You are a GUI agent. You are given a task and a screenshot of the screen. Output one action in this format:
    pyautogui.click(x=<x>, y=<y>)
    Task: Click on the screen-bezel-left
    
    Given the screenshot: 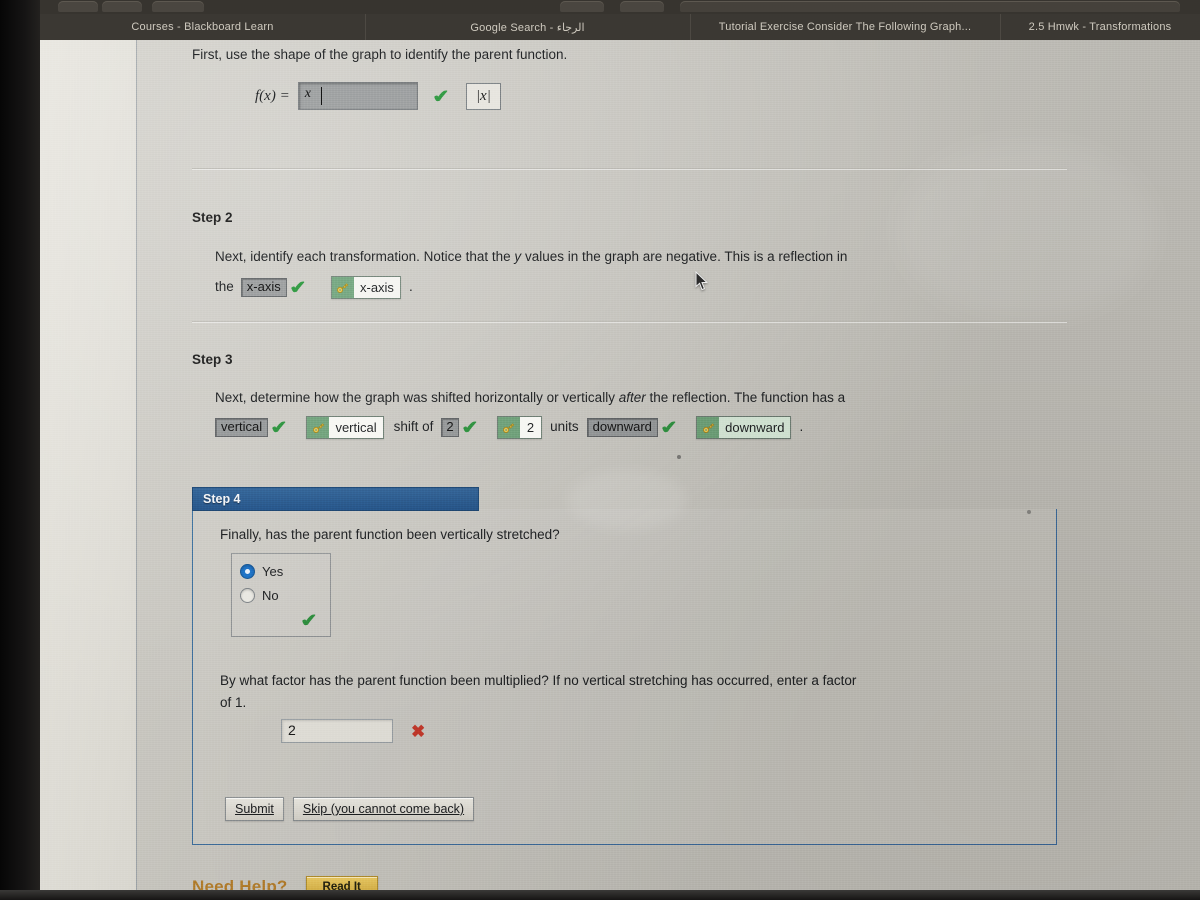 What is the action you would take?
    pyautogui.click(x=20, y=450)
    